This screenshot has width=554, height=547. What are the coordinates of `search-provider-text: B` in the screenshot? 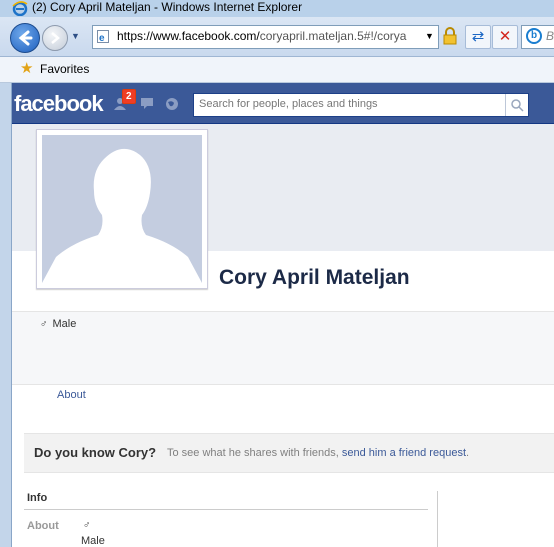 It's located at (550, 36).